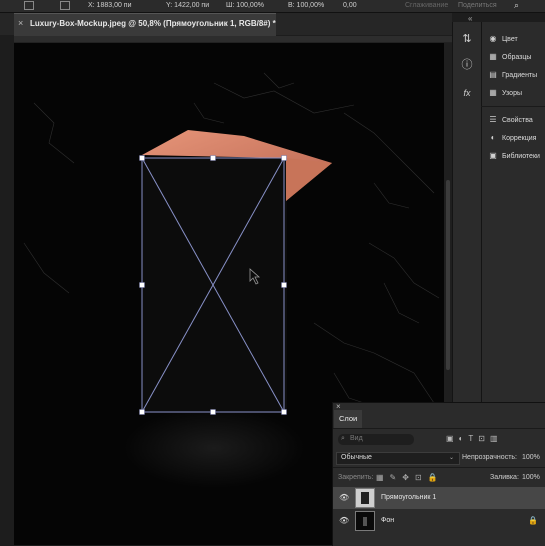 The height and width of the screenshot is (546, 545). I want to click on layer-name: Фон, so click(387, 520).